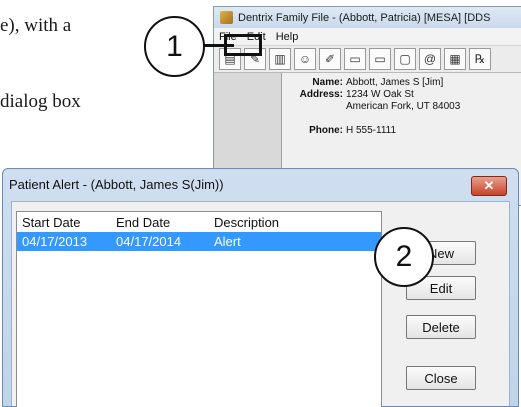 The image size is (521, 407). What do you see at coordinates (326, 130) in the screenshot?
I see `phone-label: Phone:` at bounding box center [326, 130].